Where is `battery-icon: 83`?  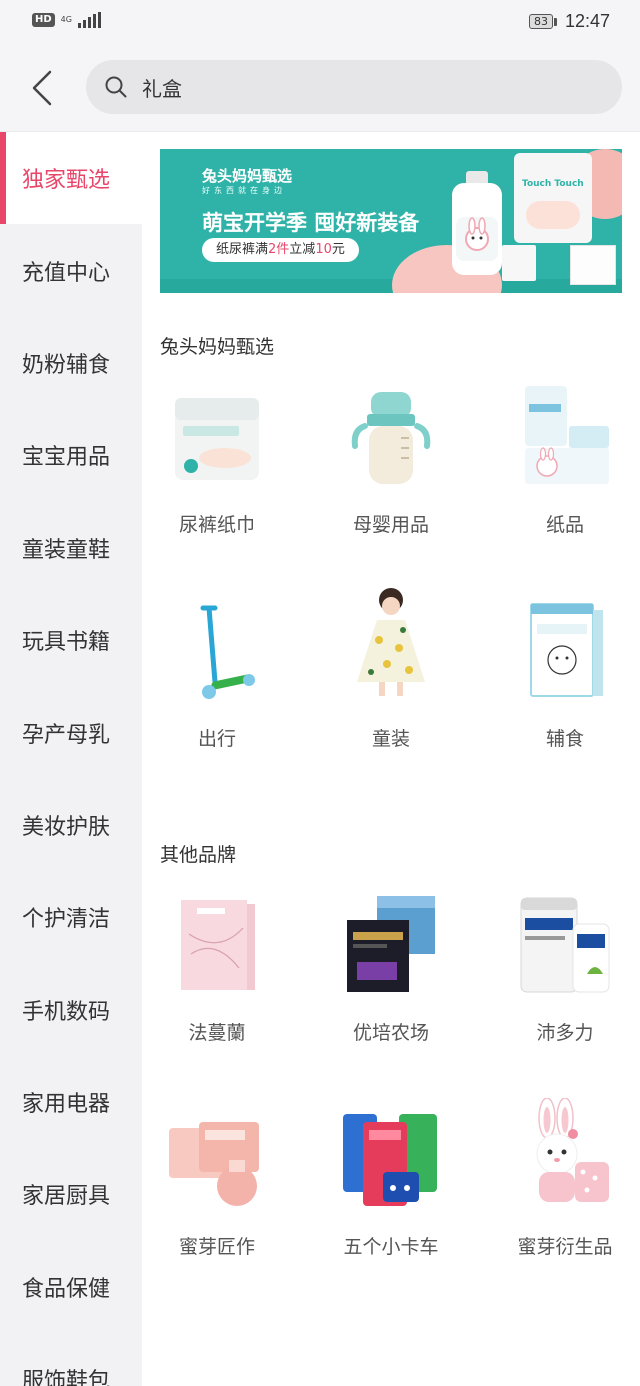 battery-icon: 83 is located at coordinates (542, 21).